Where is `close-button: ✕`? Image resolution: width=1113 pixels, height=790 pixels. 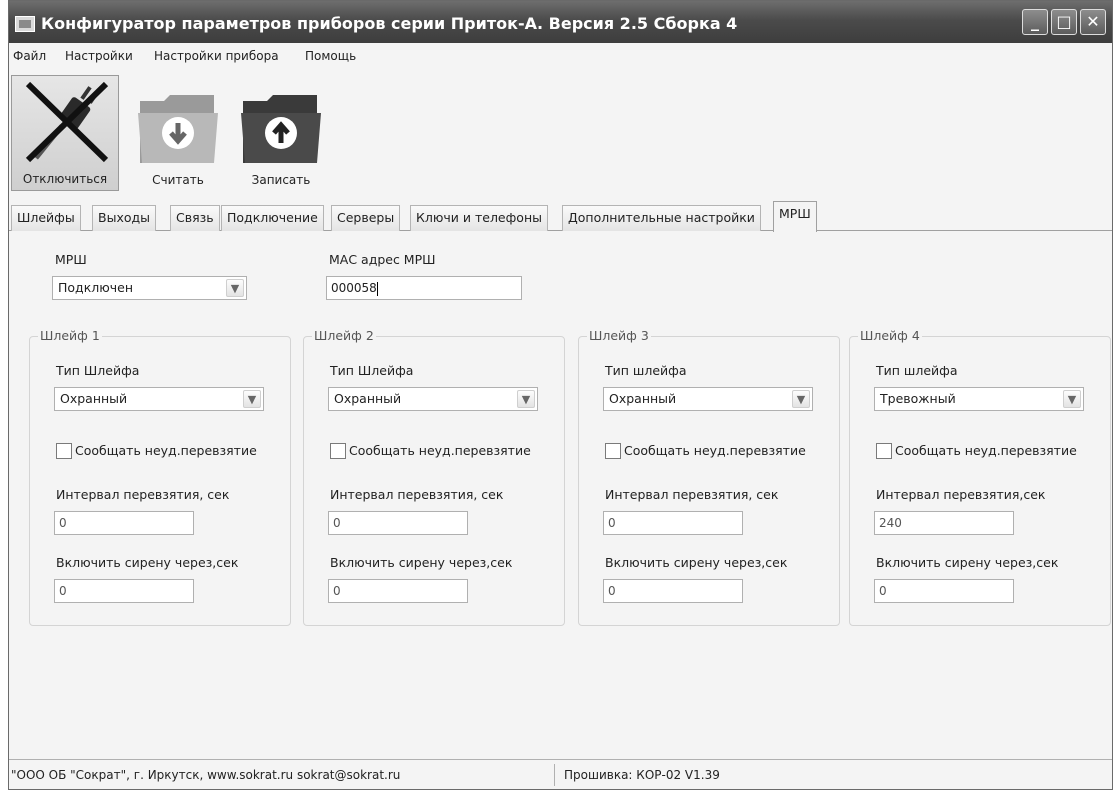 close-button: ✕ is located at coordinates (1093, 22).